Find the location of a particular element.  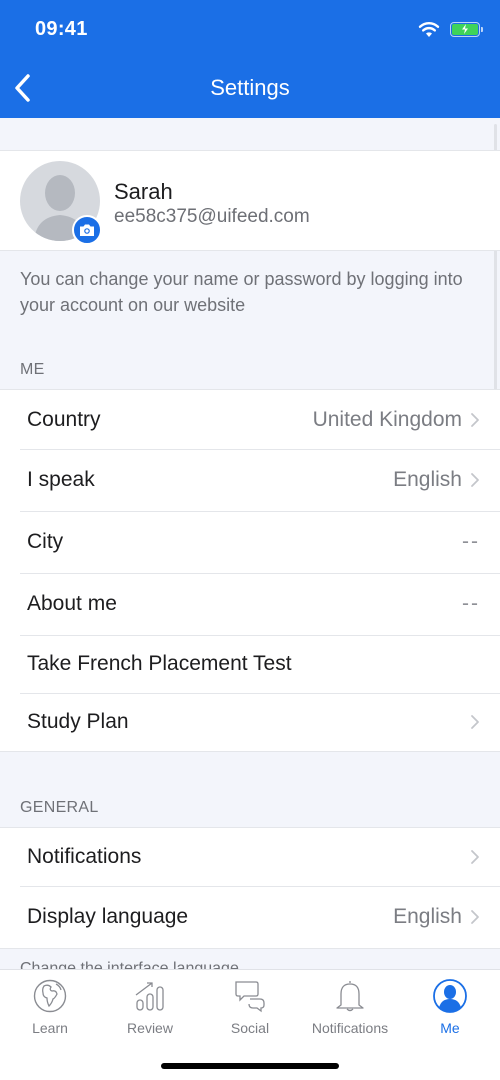

top-bar: 09:41 Settings is located at coordinates (250, 59).